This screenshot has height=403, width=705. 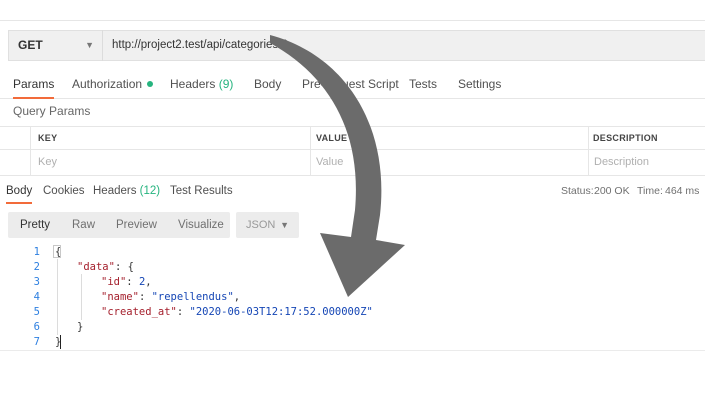 I want to click on json-key: "data", so click(x=96, y=267).